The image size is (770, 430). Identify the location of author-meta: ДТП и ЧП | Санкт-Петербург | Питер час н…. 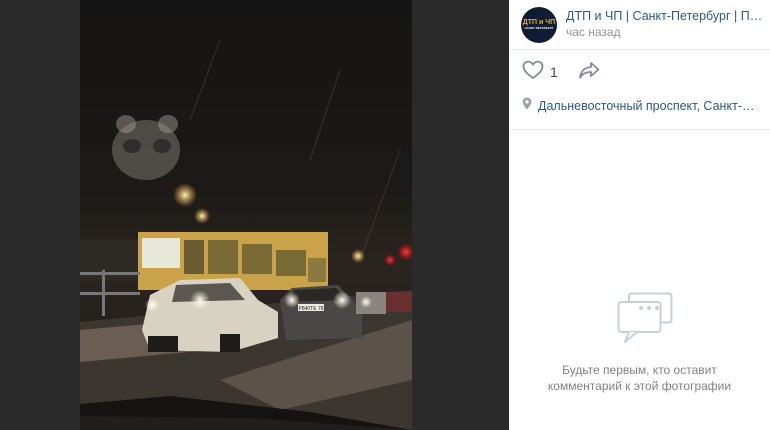
(666, 25).